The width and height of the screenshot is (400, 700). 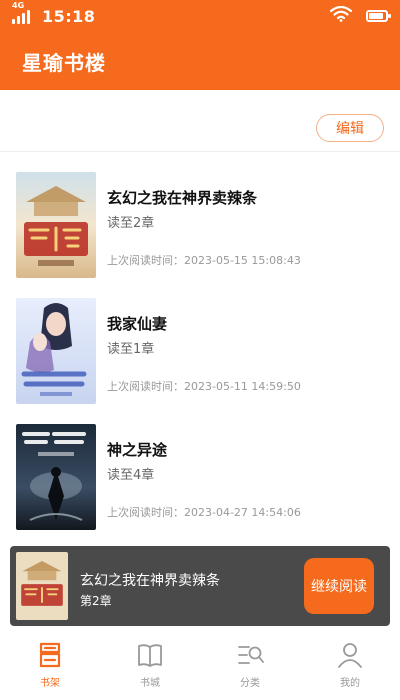 I want to click on tab-bookstore: 书城, so click(x=150, y=666).